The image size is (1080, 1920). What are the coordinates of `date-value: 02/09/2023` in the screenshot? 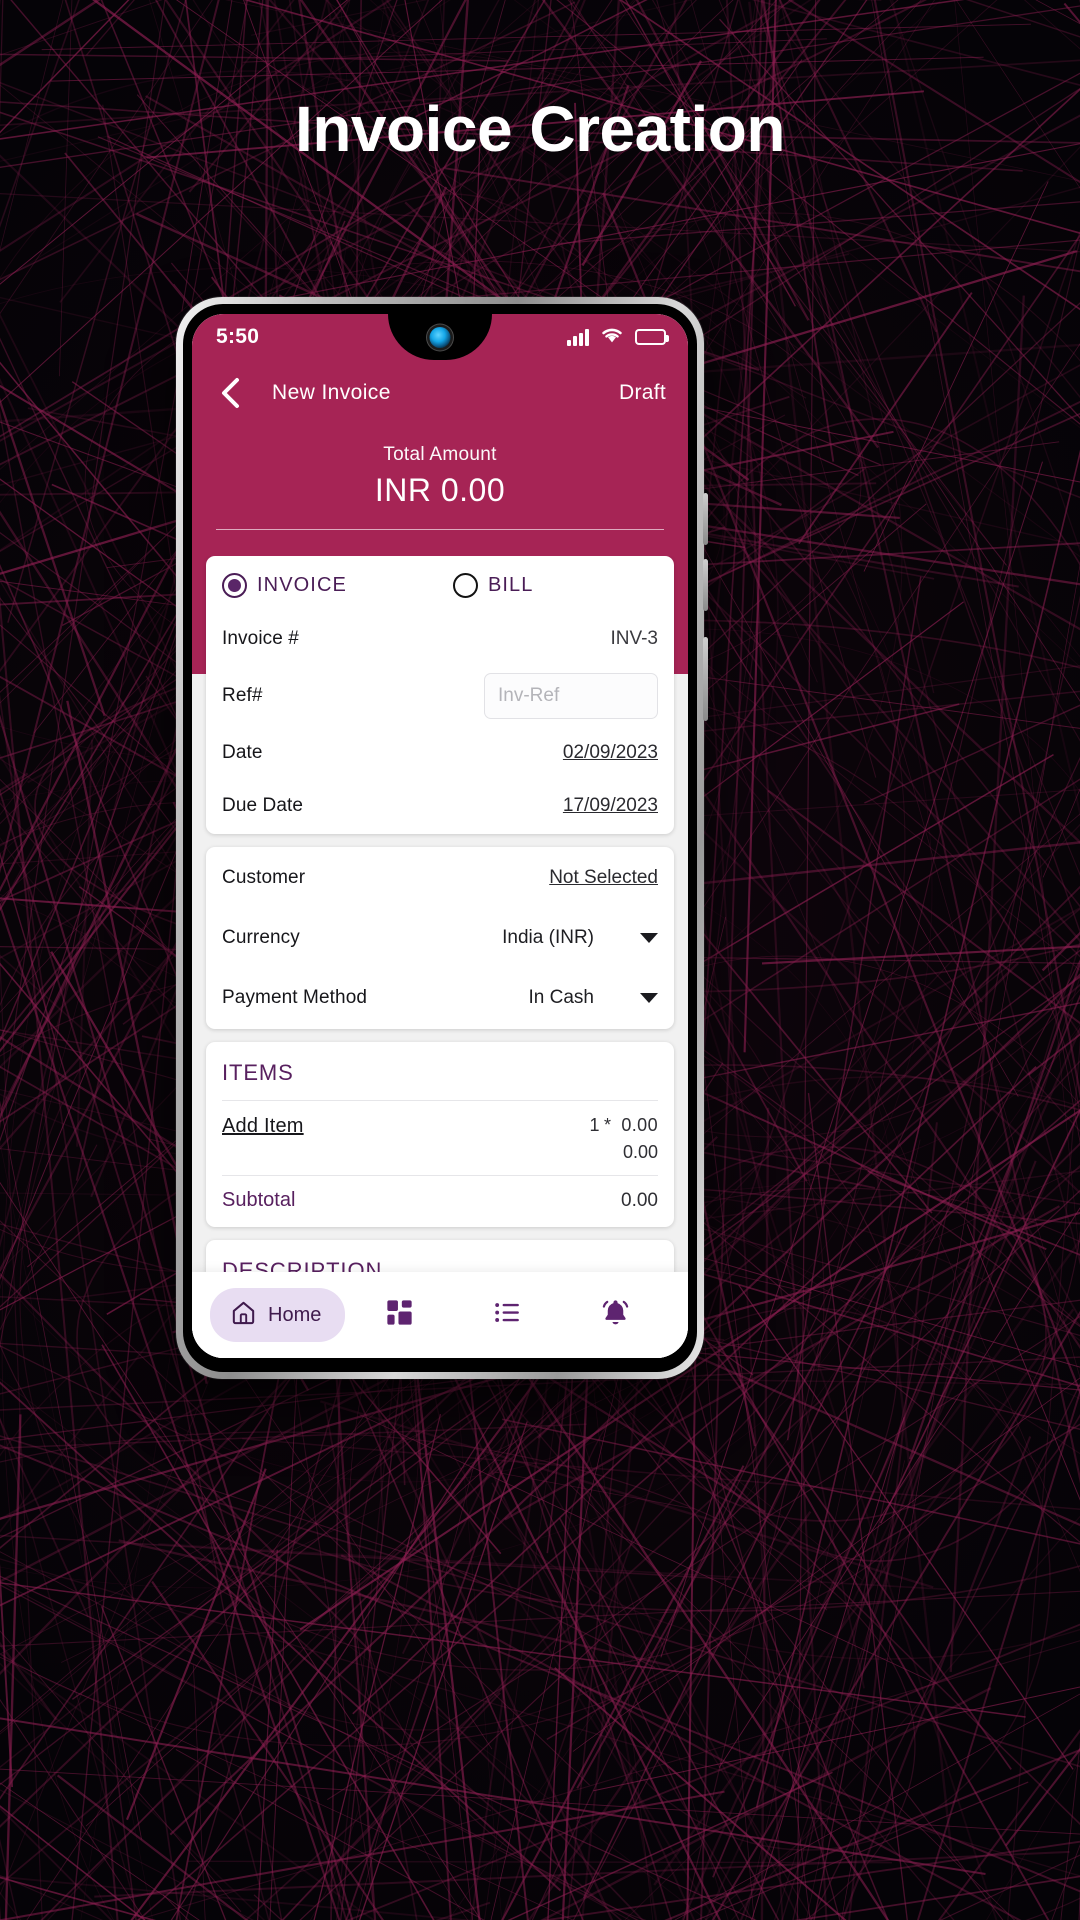 It's located at (610, 753).